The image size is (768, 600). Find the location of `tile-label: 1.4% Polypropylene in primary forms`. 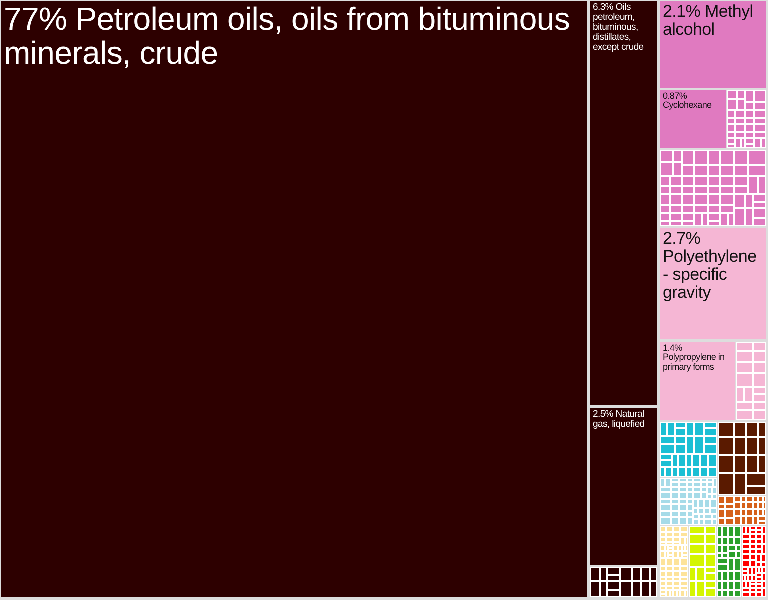

tile-label: 1.4% Polypropylene in primary forms is located at coordinates (694, 358).